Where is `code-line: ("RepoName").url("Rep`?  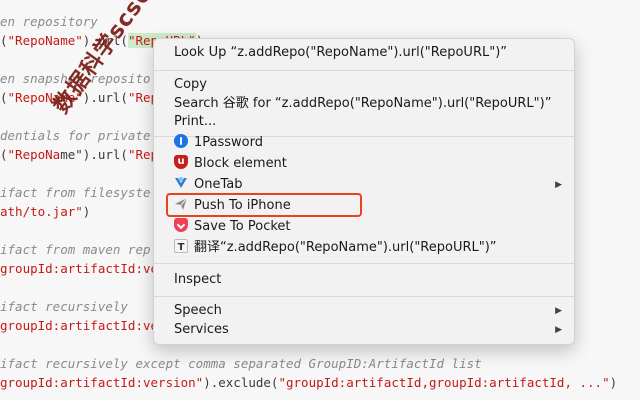 code-line: ("RepoName").url("Rep is located at coordinates (79, 154).